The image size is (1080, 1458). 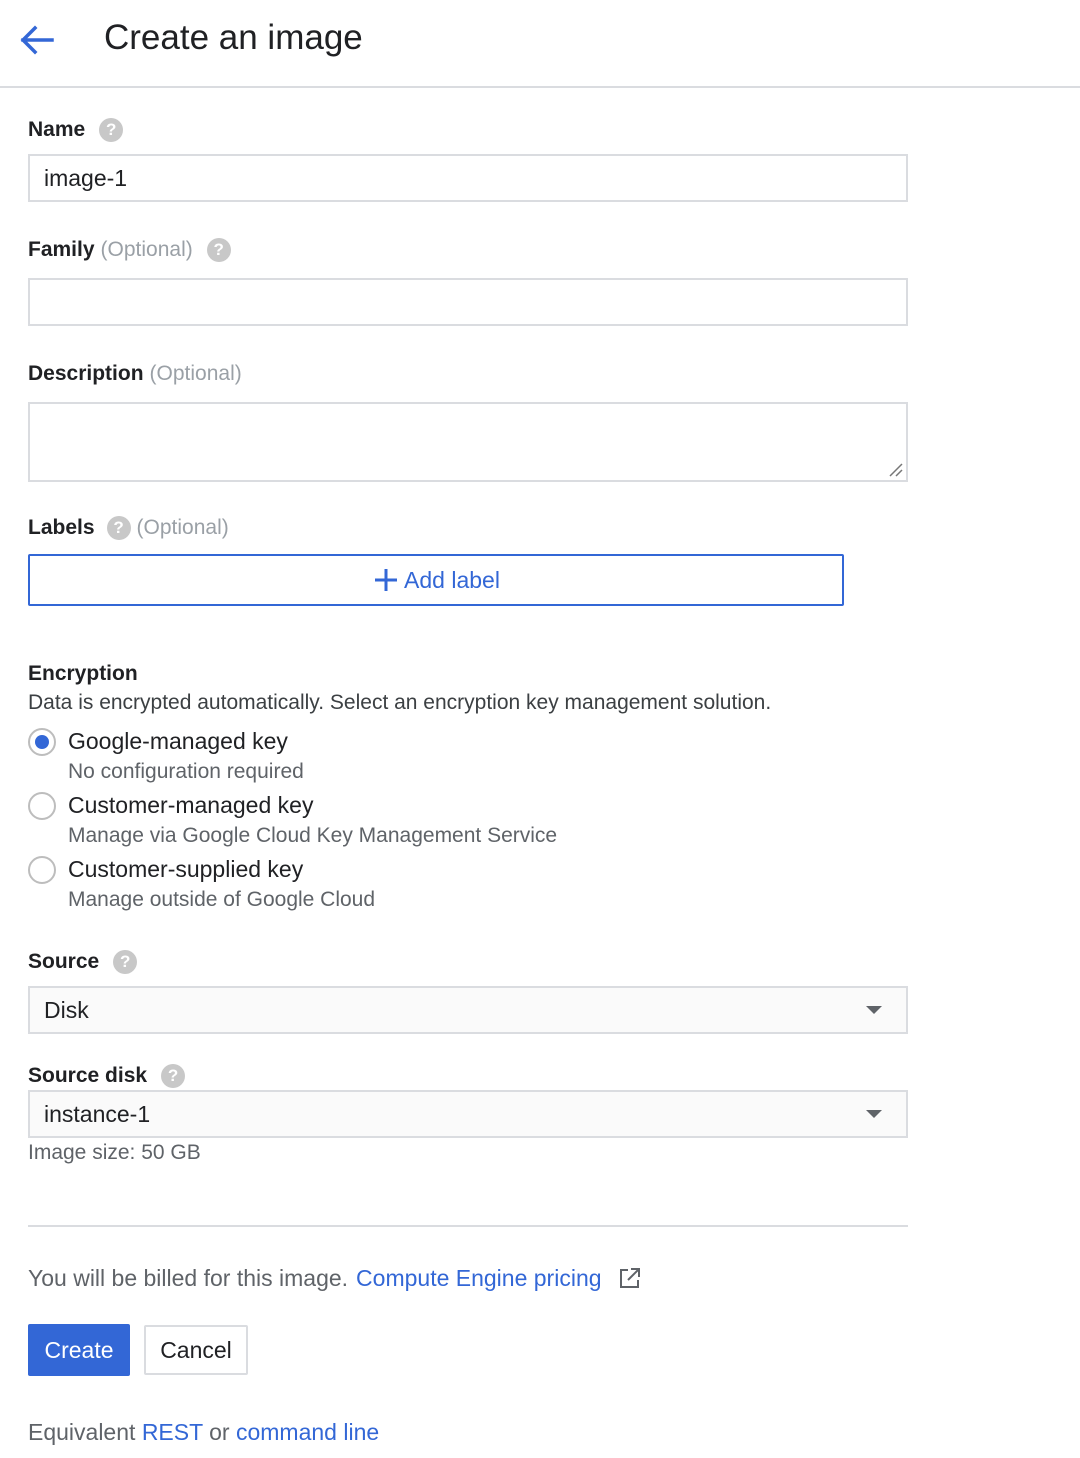 I want to click on labels-label: Labels, so click(x=61, y=527).